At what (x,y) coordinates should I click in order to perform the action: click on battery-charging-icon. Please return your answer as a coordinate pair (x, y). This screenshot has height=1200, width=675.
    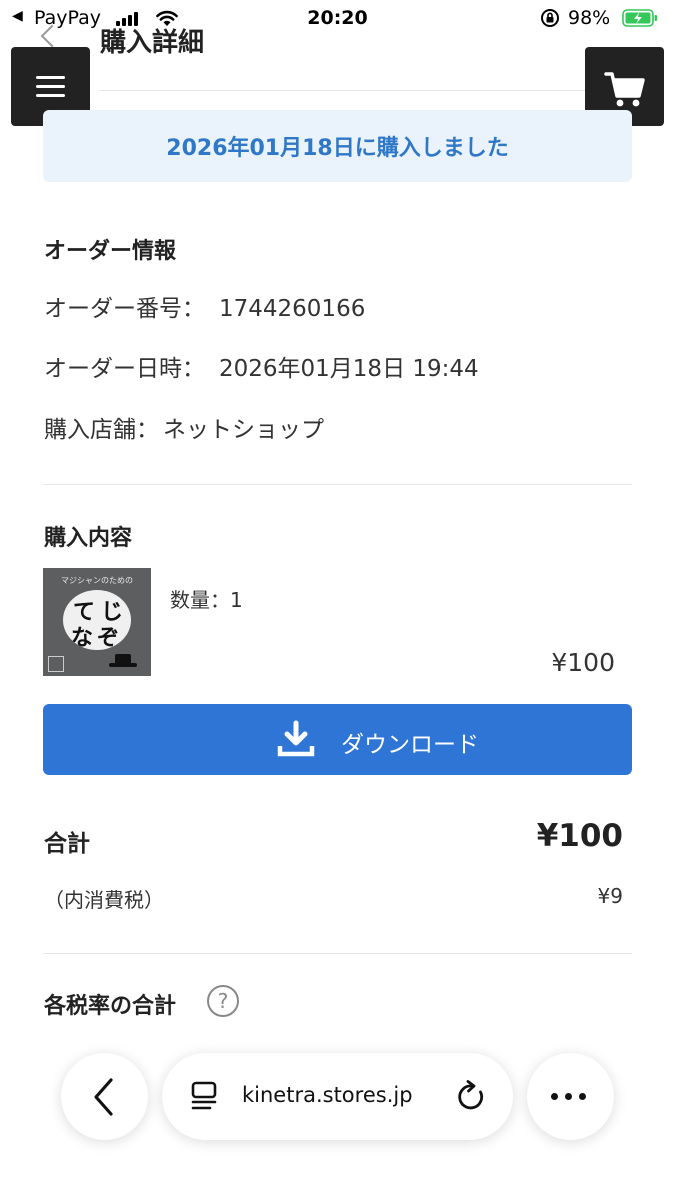
    Looking at the image, I should click on (639, 18).